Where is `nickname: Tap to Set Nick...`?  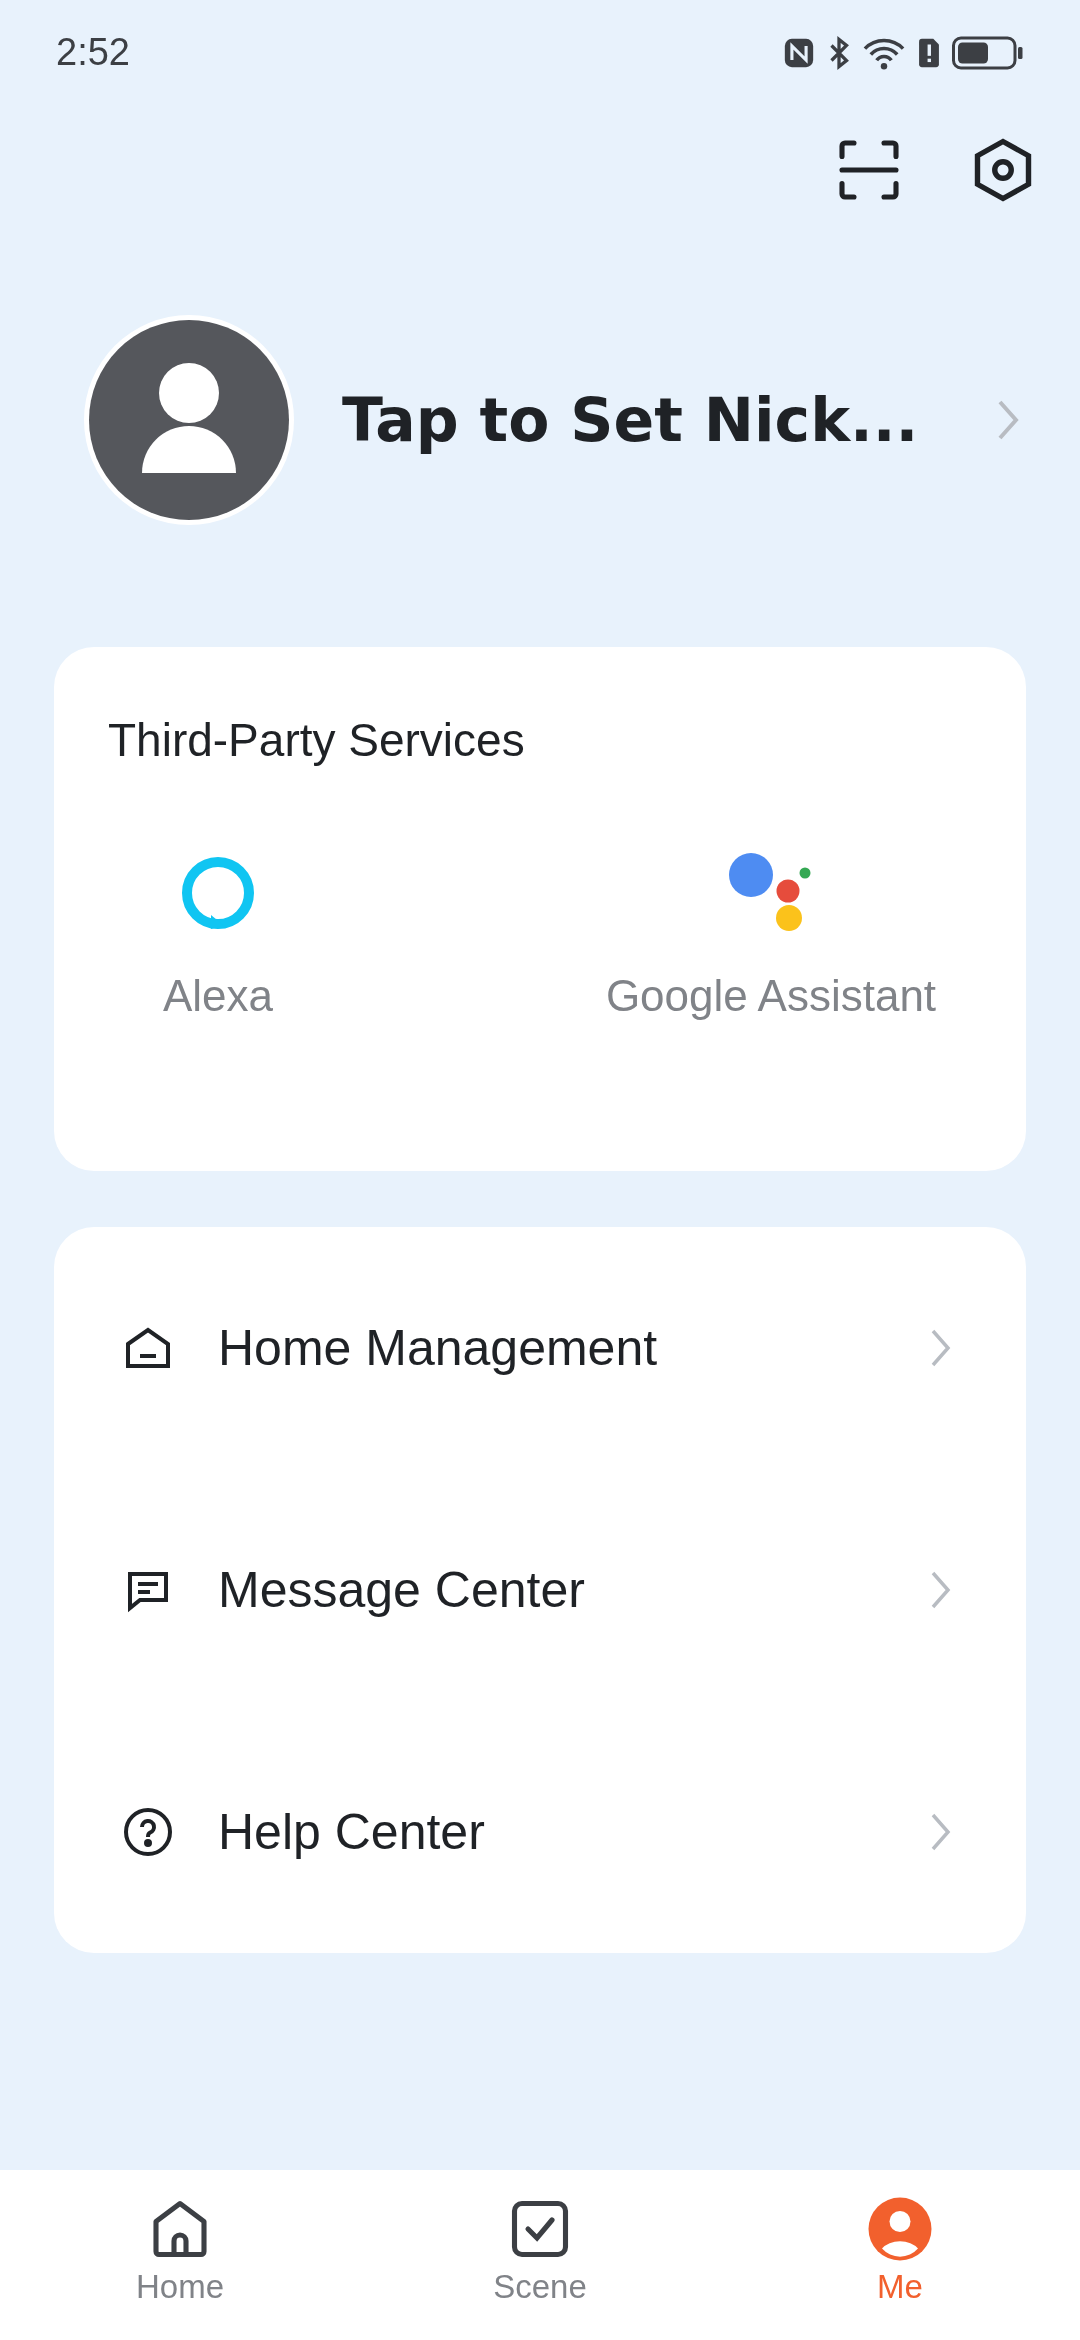
nickname: Tap to Set Nick... is located at coordinates (631, 420).